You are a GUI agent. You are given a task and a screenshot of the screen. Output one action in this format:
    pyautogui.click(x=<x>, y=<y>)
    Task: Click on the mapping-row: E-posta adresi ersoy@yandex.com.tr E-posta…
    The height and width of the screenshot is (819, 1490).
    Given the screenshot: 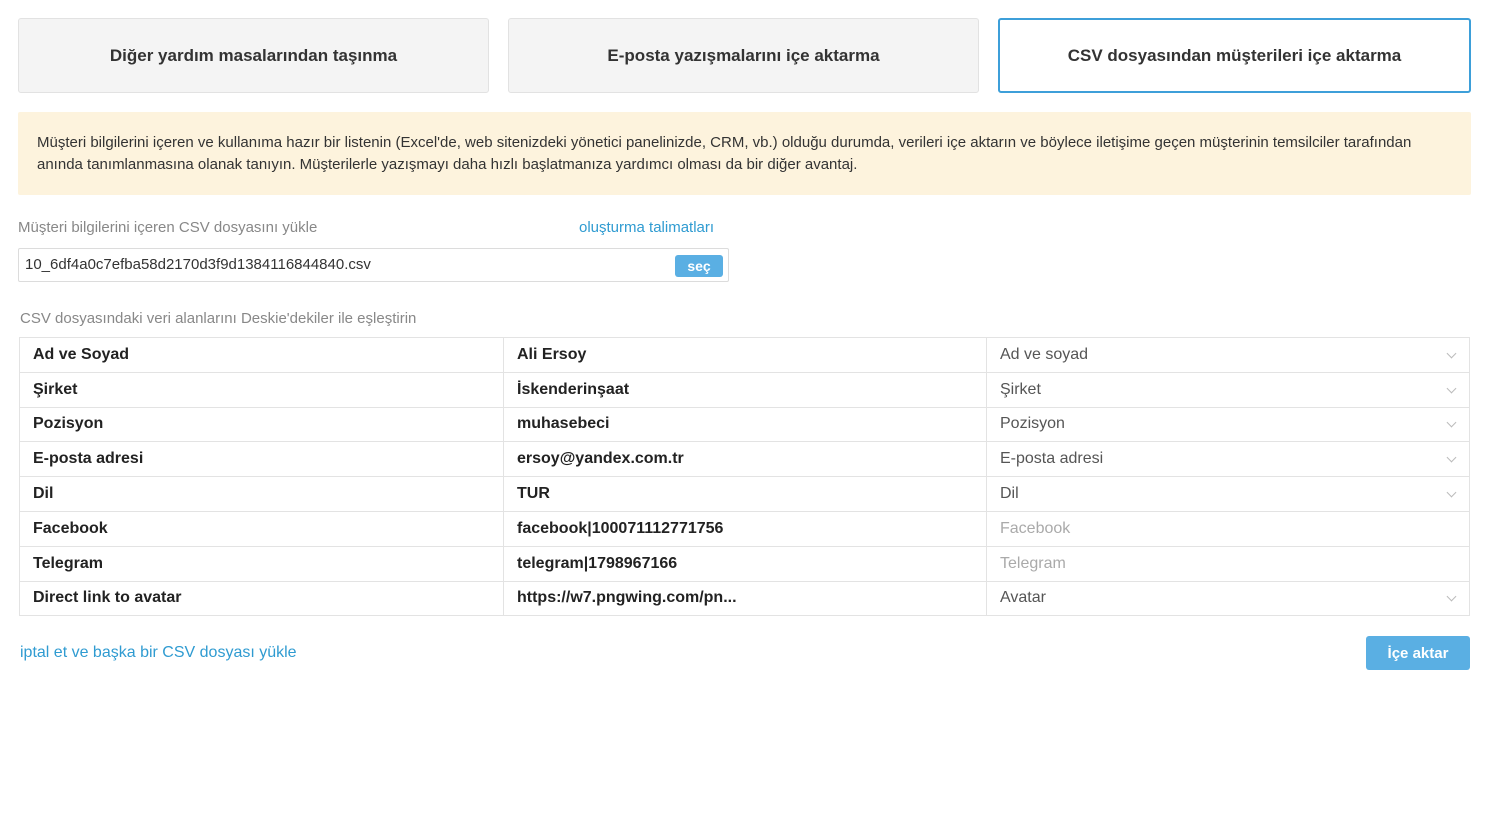 What is the action you would take?
    pyautogui.click(x=744, y=459)
    